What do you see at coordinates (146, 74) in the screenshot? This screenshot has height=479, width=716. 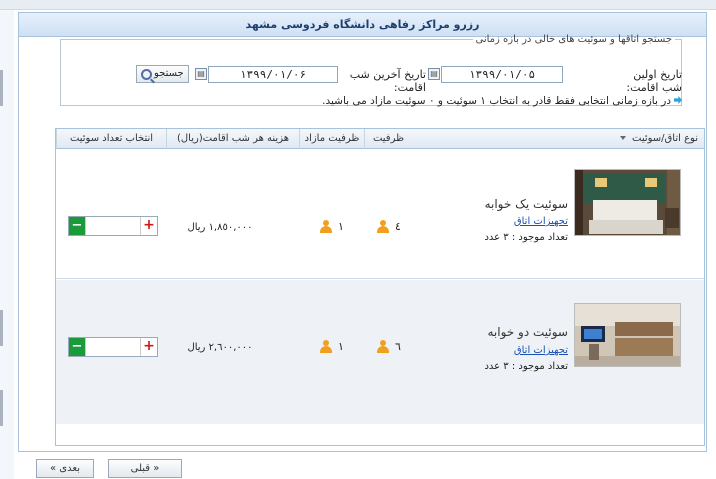 I see `search-icon` at bounding box center [146, 74].